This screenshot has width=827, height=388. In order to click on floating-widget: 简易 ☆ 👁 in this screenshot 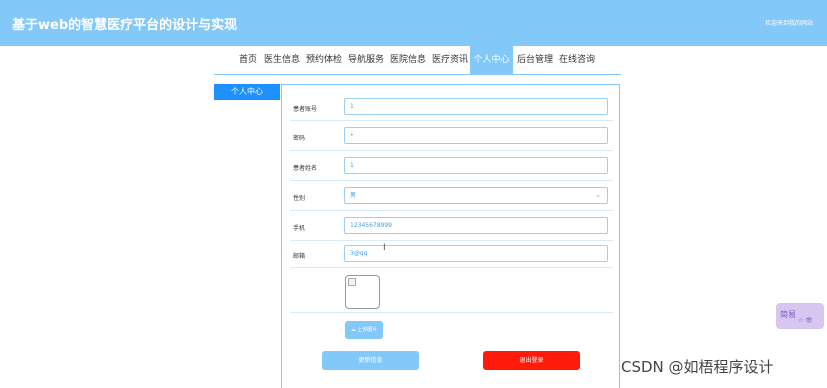, I will do `click(800, 316)`.